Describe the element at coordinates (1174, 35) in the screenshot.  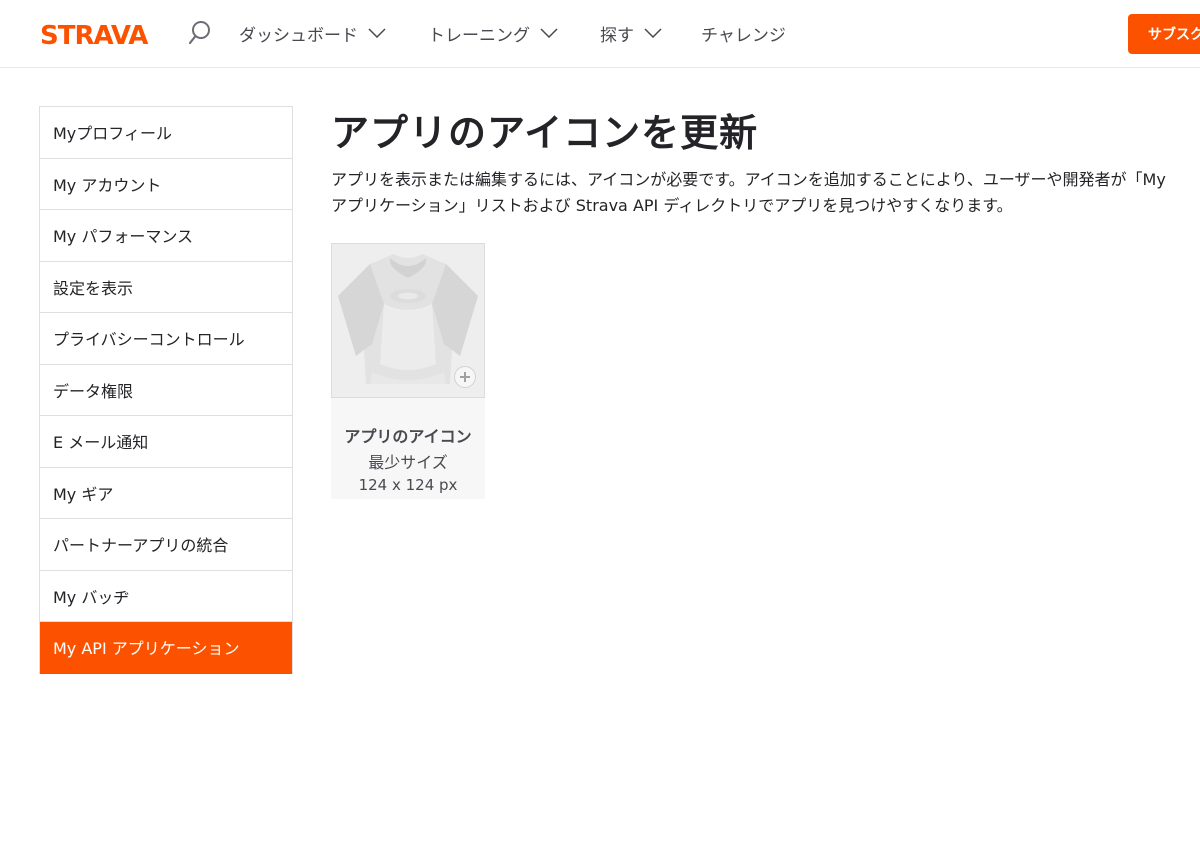
I see `subscribe-button-label: サブスク` at that location.